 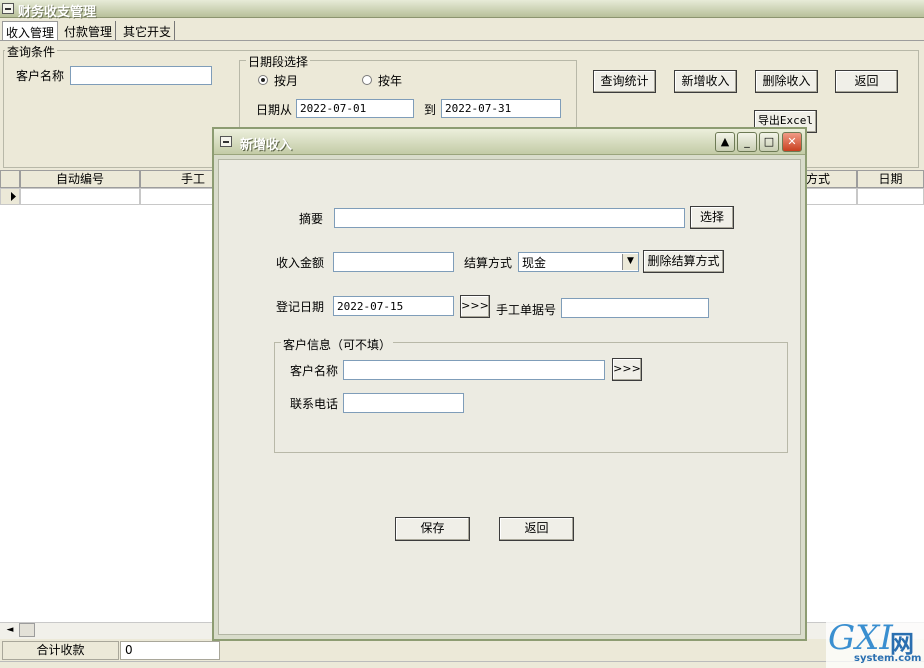 What do you see at coordinates (890, 179) in the screenshot?
I see `grid-col-date: 日期` at bounding box center [890, 179].